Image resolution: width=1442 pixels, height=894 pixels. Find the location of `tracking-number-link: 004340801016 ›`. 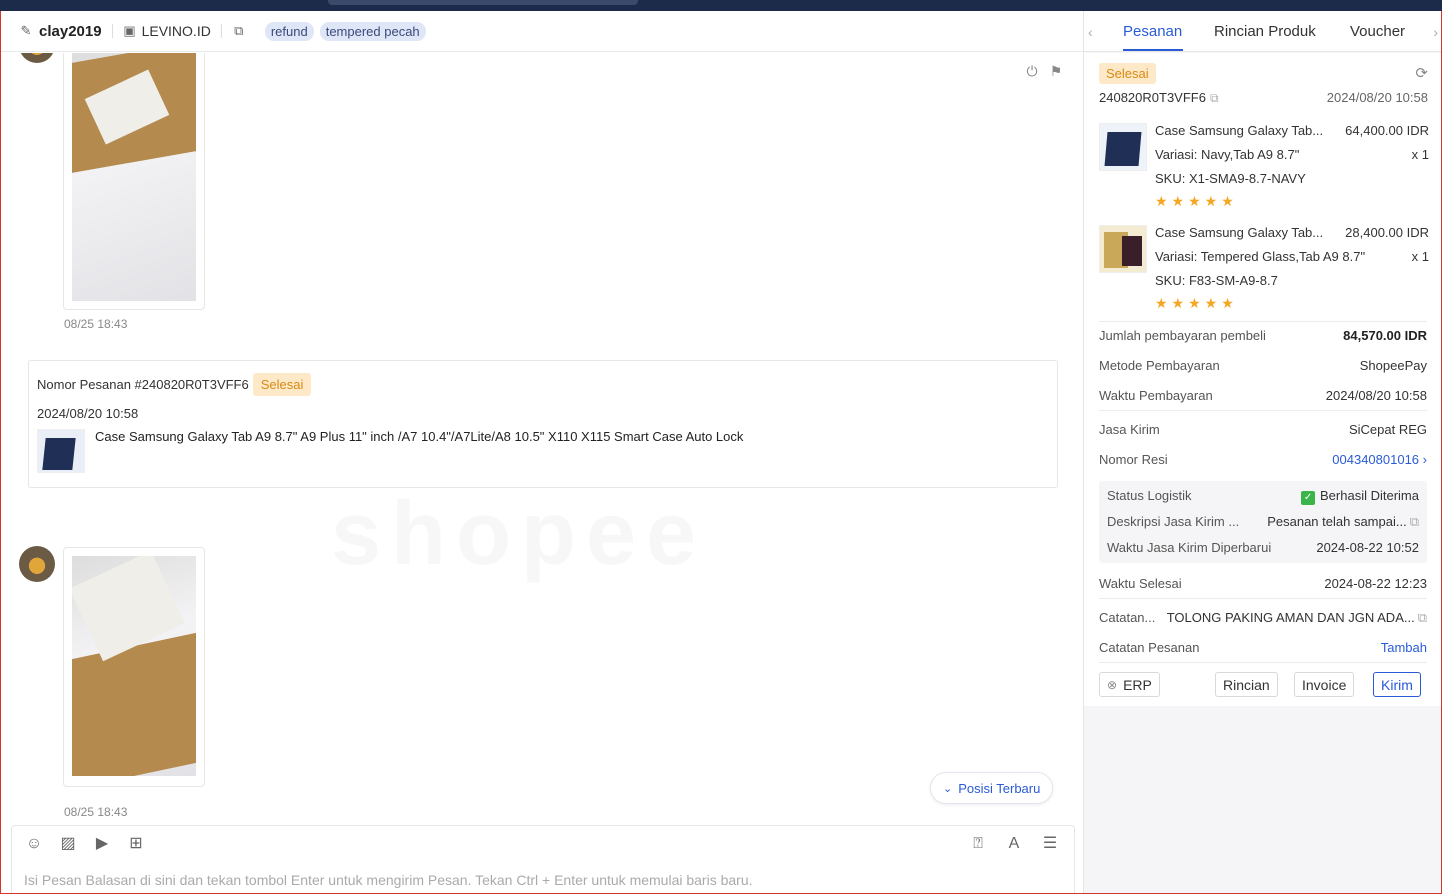

tracking-number-link: 004340801016 › is located at coordinates (1379, 459).